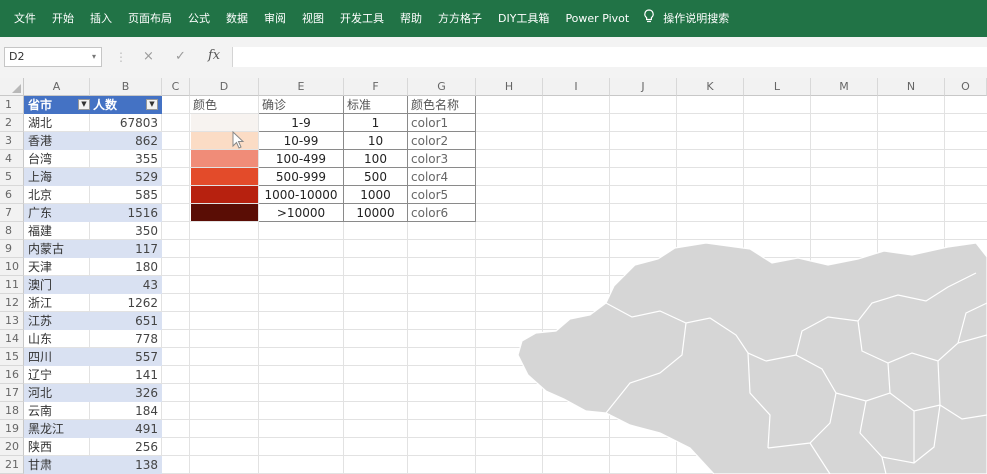 Image resolution: width=987 pixels, height=474 pixels. I want to click on column-header-h: H, so click(509, 87).